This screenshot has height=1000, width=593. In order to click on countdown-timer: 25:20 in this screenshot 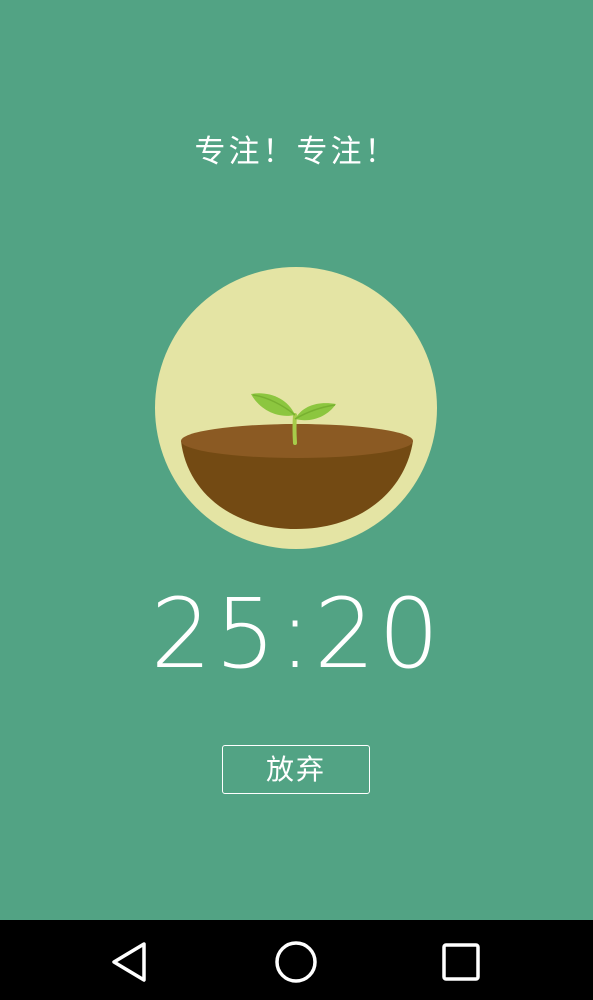, I will do `click(296, 634)`.